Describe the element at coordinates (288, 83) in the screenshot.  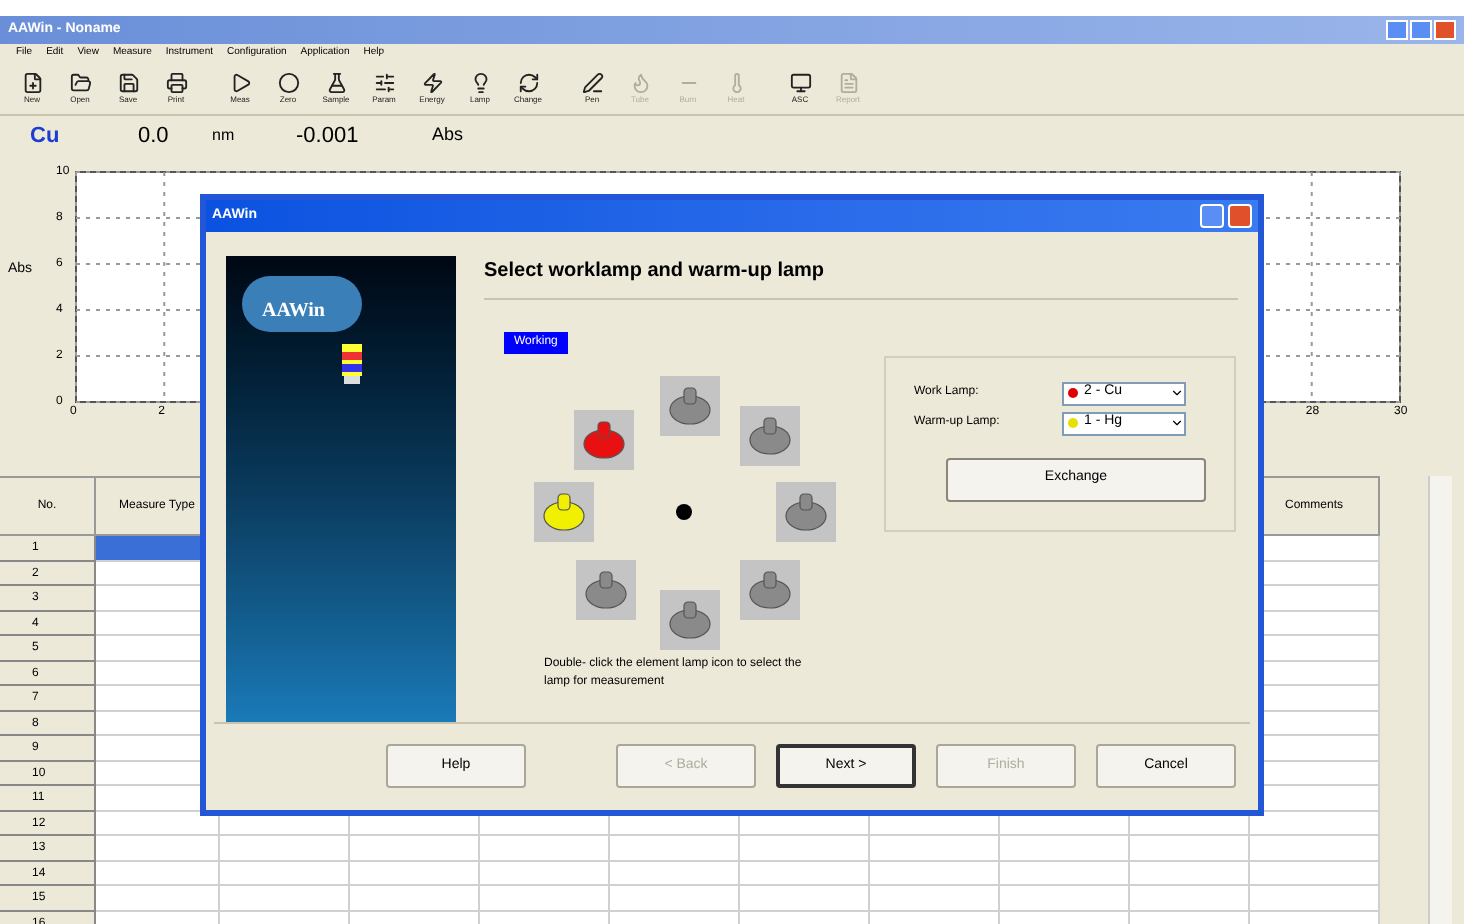
I see `circle-icon` at that location.